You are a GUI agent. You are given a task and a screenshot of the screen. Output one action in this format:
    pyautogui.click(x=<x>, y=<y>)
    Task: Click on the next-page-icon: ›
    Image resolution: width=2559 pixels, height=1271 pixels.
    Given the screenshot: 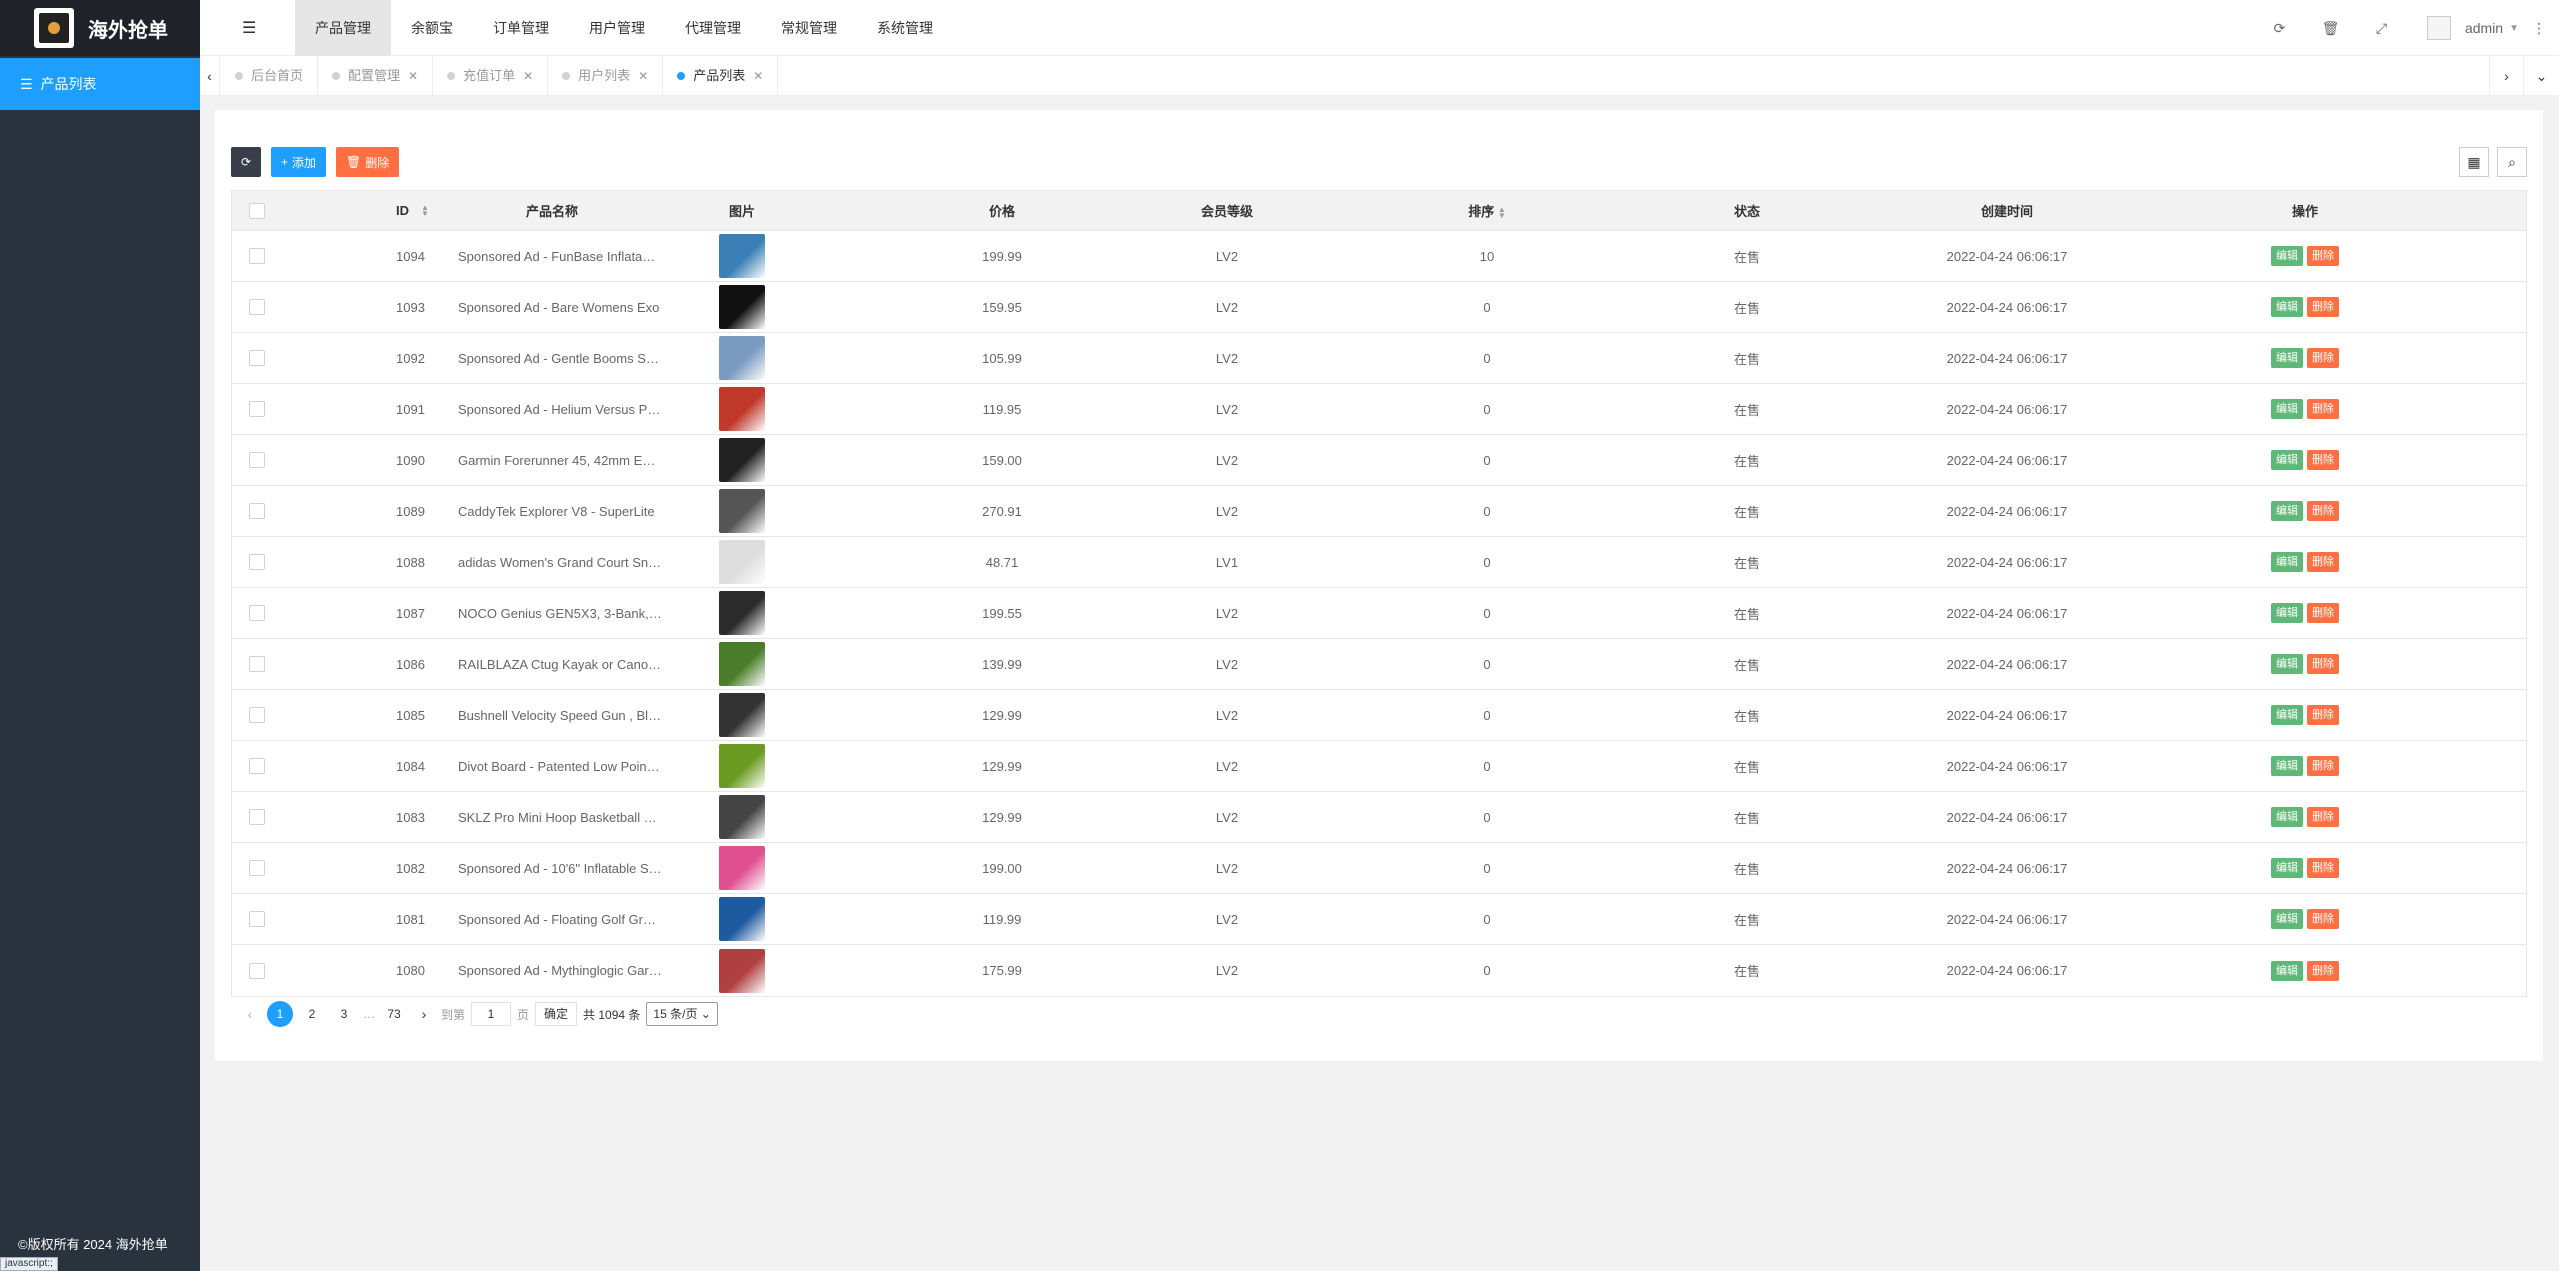 What is the action you would take?
    pyautogui.click(x=424, y=1014)
    